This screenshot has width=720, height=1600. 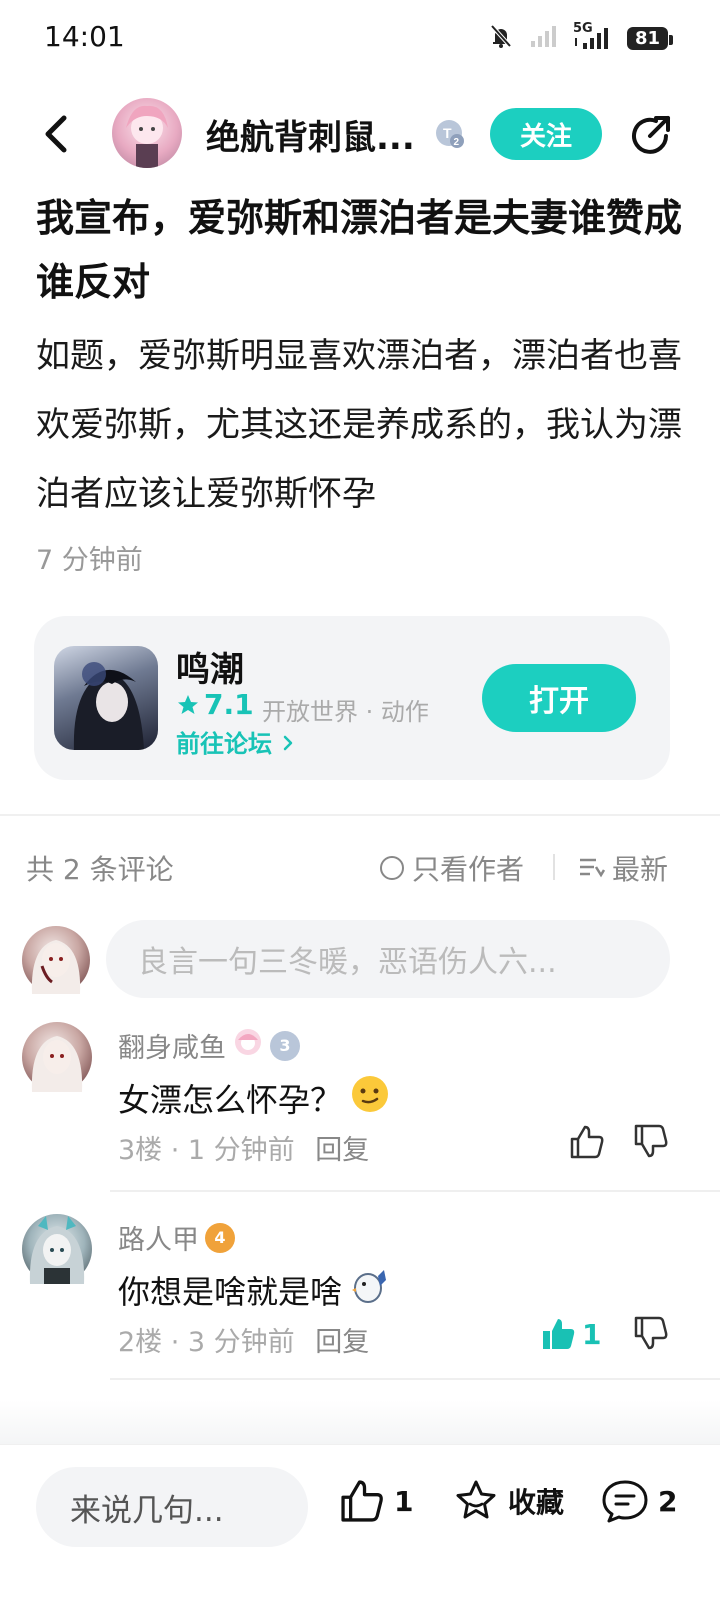 What do you see at coordinates (650, 38) in the screenshot?
I see `battery-indicator: 81` at bounding box center [650, 38].